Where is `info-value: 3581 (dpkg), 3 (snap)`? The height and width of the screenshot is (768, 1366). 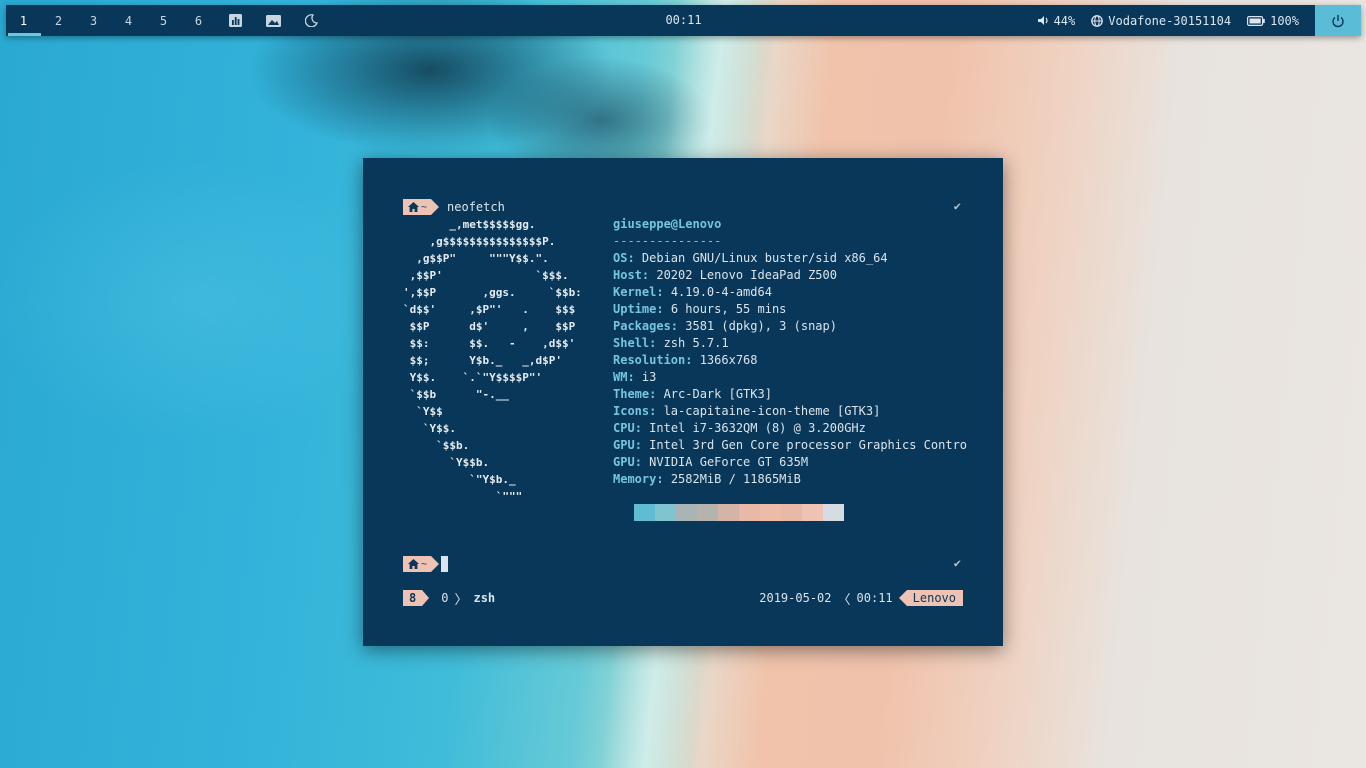 info-value: 3581 (dpkg), 3 (snap) is located at coordinates (761, 326).